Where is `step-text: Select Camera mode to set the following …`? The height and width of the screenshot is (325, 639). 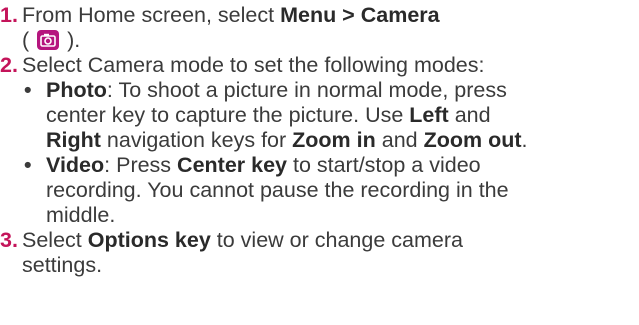 step-text: Select Camera mode to set the following … is located at coordinates (253, 65).